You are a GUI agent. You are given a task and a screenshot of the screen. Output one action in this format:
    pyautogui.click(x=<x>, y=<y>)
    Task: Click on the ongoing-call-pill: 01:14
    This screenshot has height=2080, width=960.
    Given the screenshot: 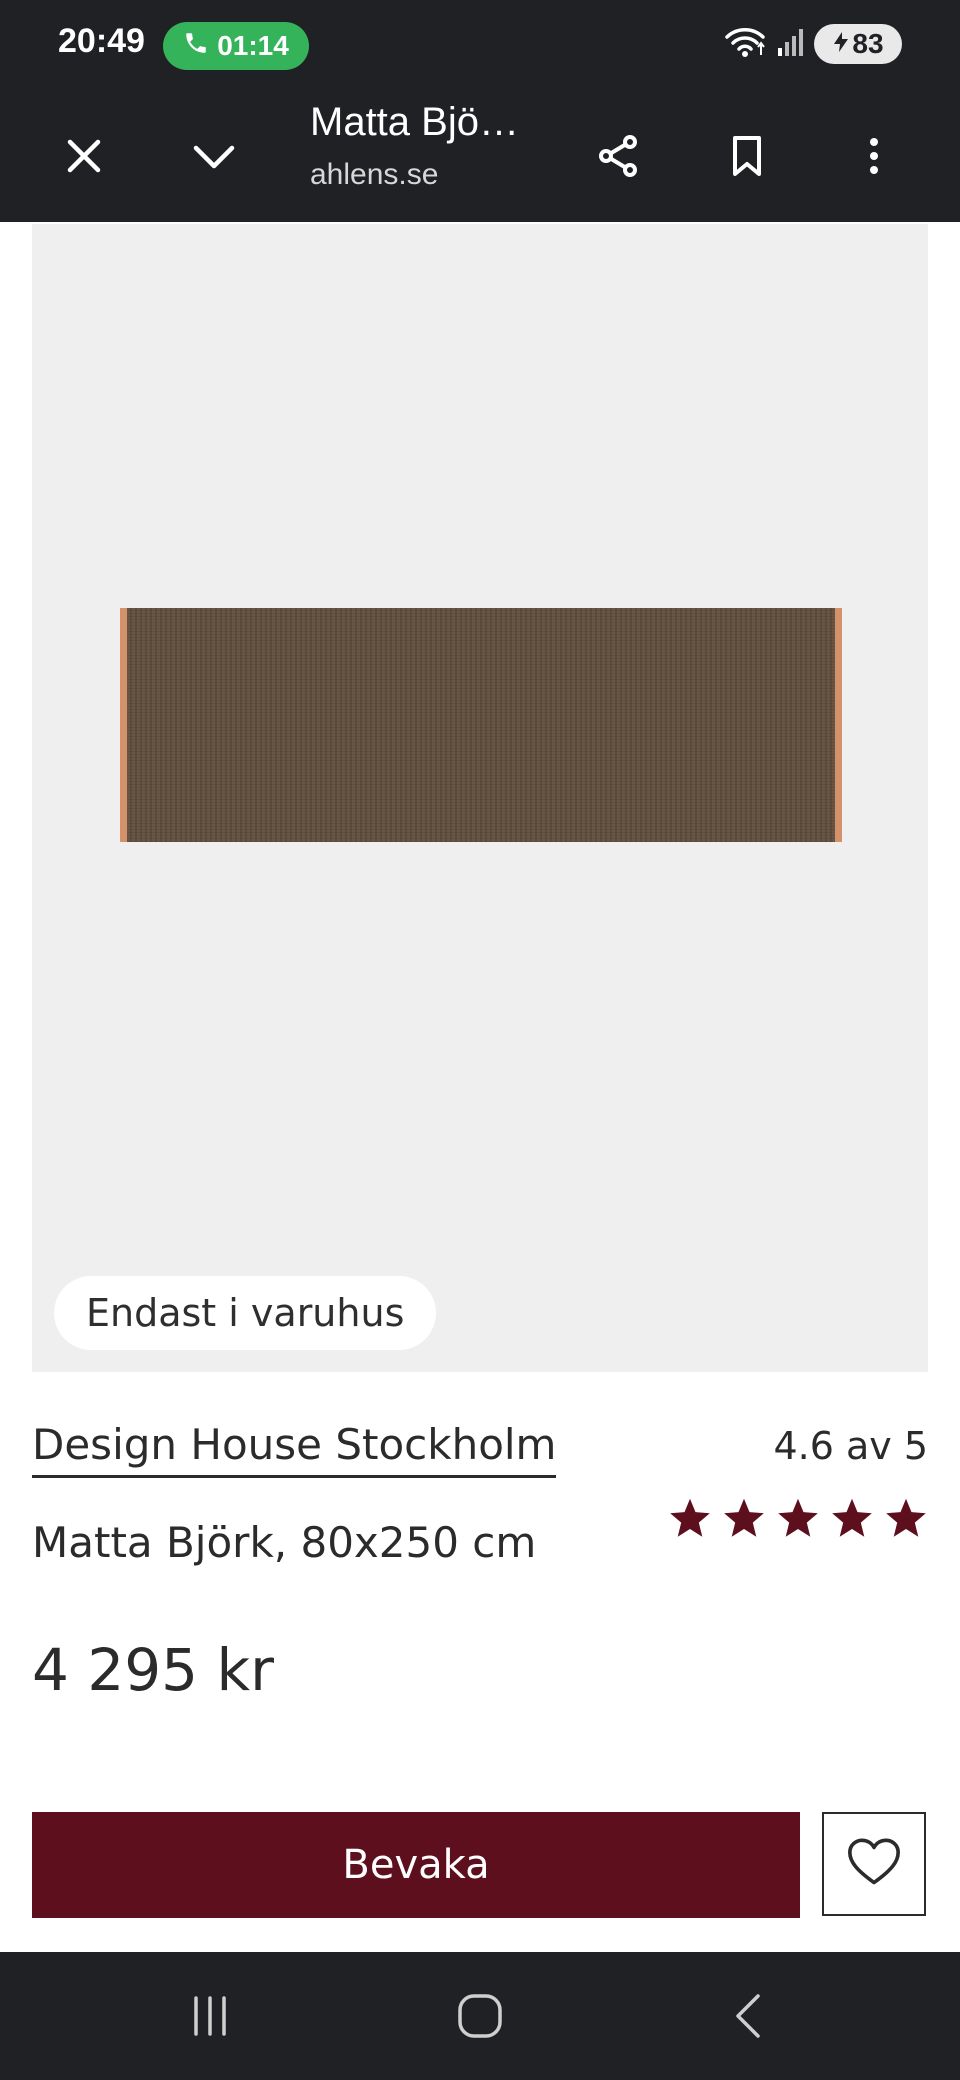 What is the action you would take?
    pyautogui.click(x=236, y=46)
    